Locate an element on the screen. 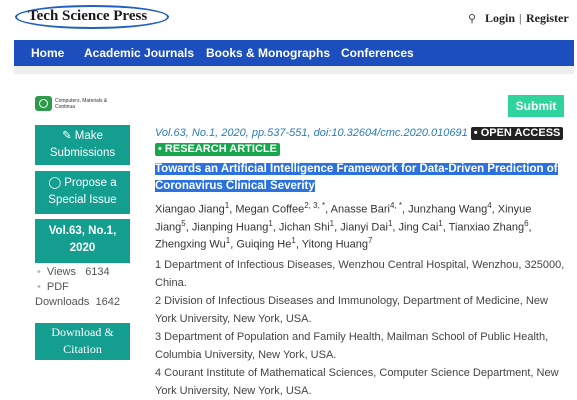 The width and height of the screenshot is (577, 400). downloads-row: Downloads 1642 is located at coordinates (82, 302).